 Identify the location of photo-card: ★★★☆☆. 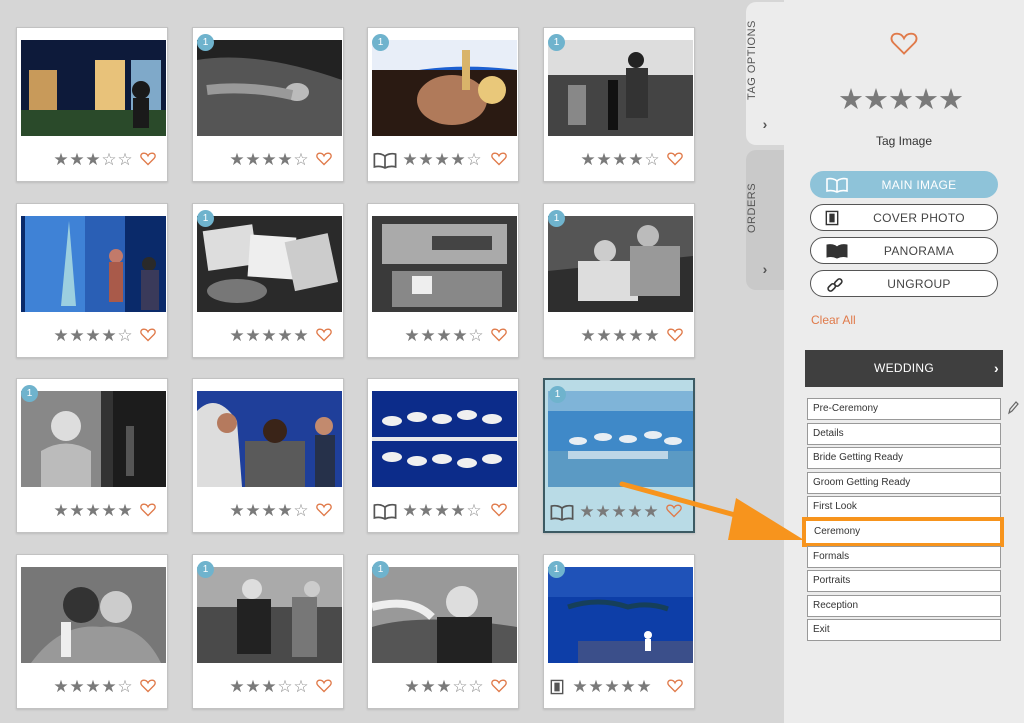
(92, 104).